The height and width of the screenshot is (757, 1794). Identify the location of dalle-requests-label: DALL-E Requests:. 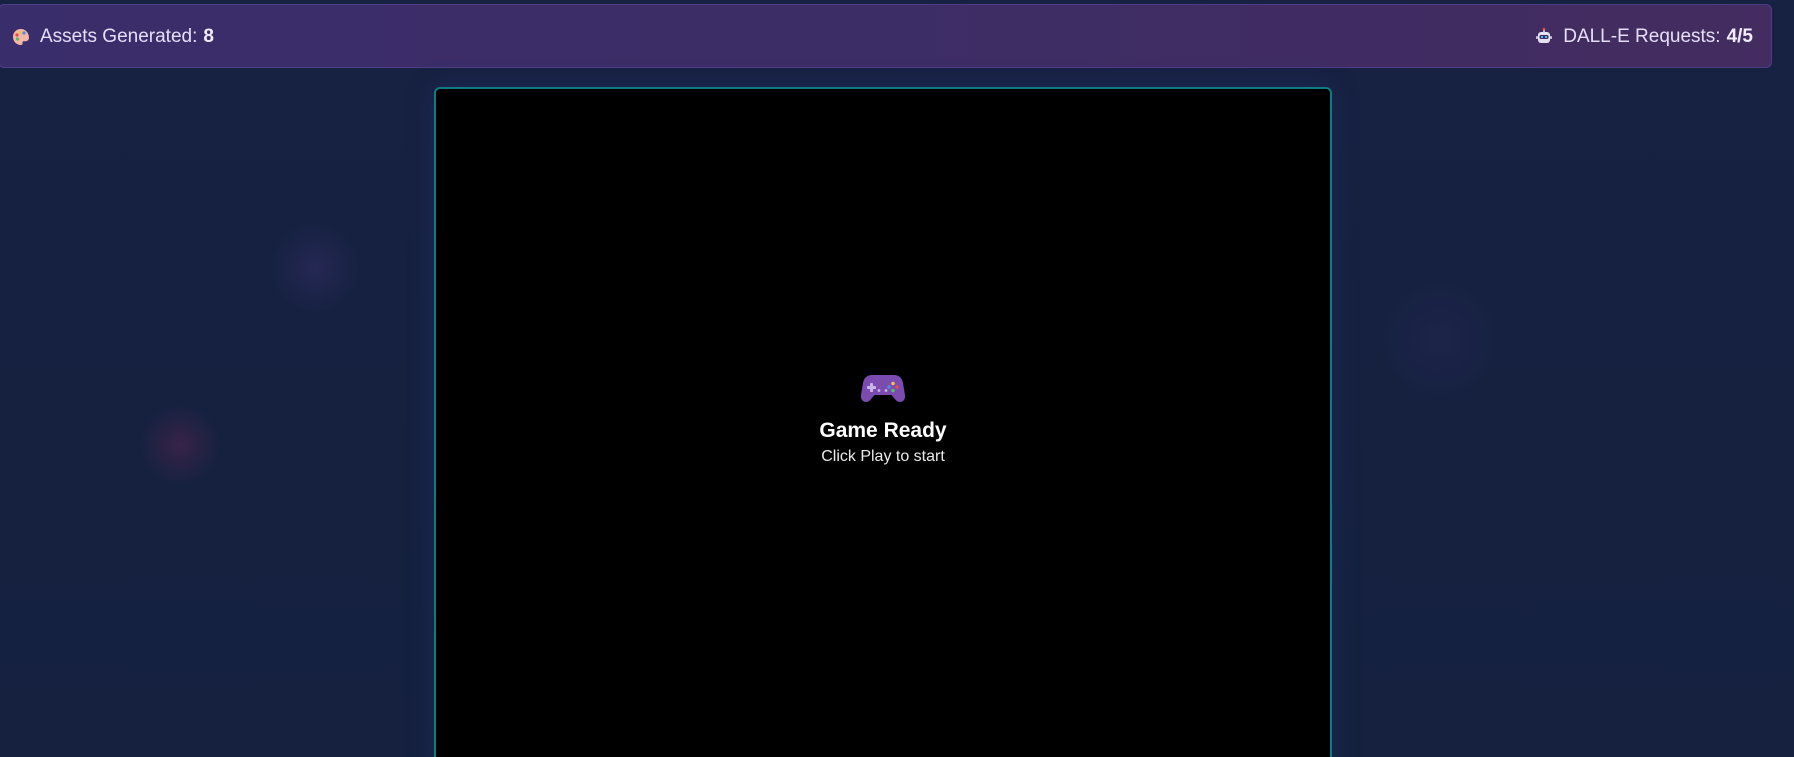
(1642, 36).